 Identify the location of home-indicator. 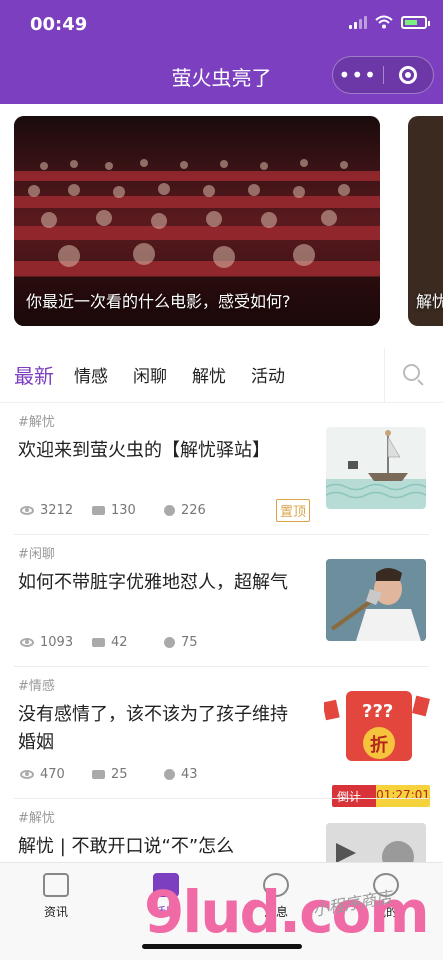
(222, 946).